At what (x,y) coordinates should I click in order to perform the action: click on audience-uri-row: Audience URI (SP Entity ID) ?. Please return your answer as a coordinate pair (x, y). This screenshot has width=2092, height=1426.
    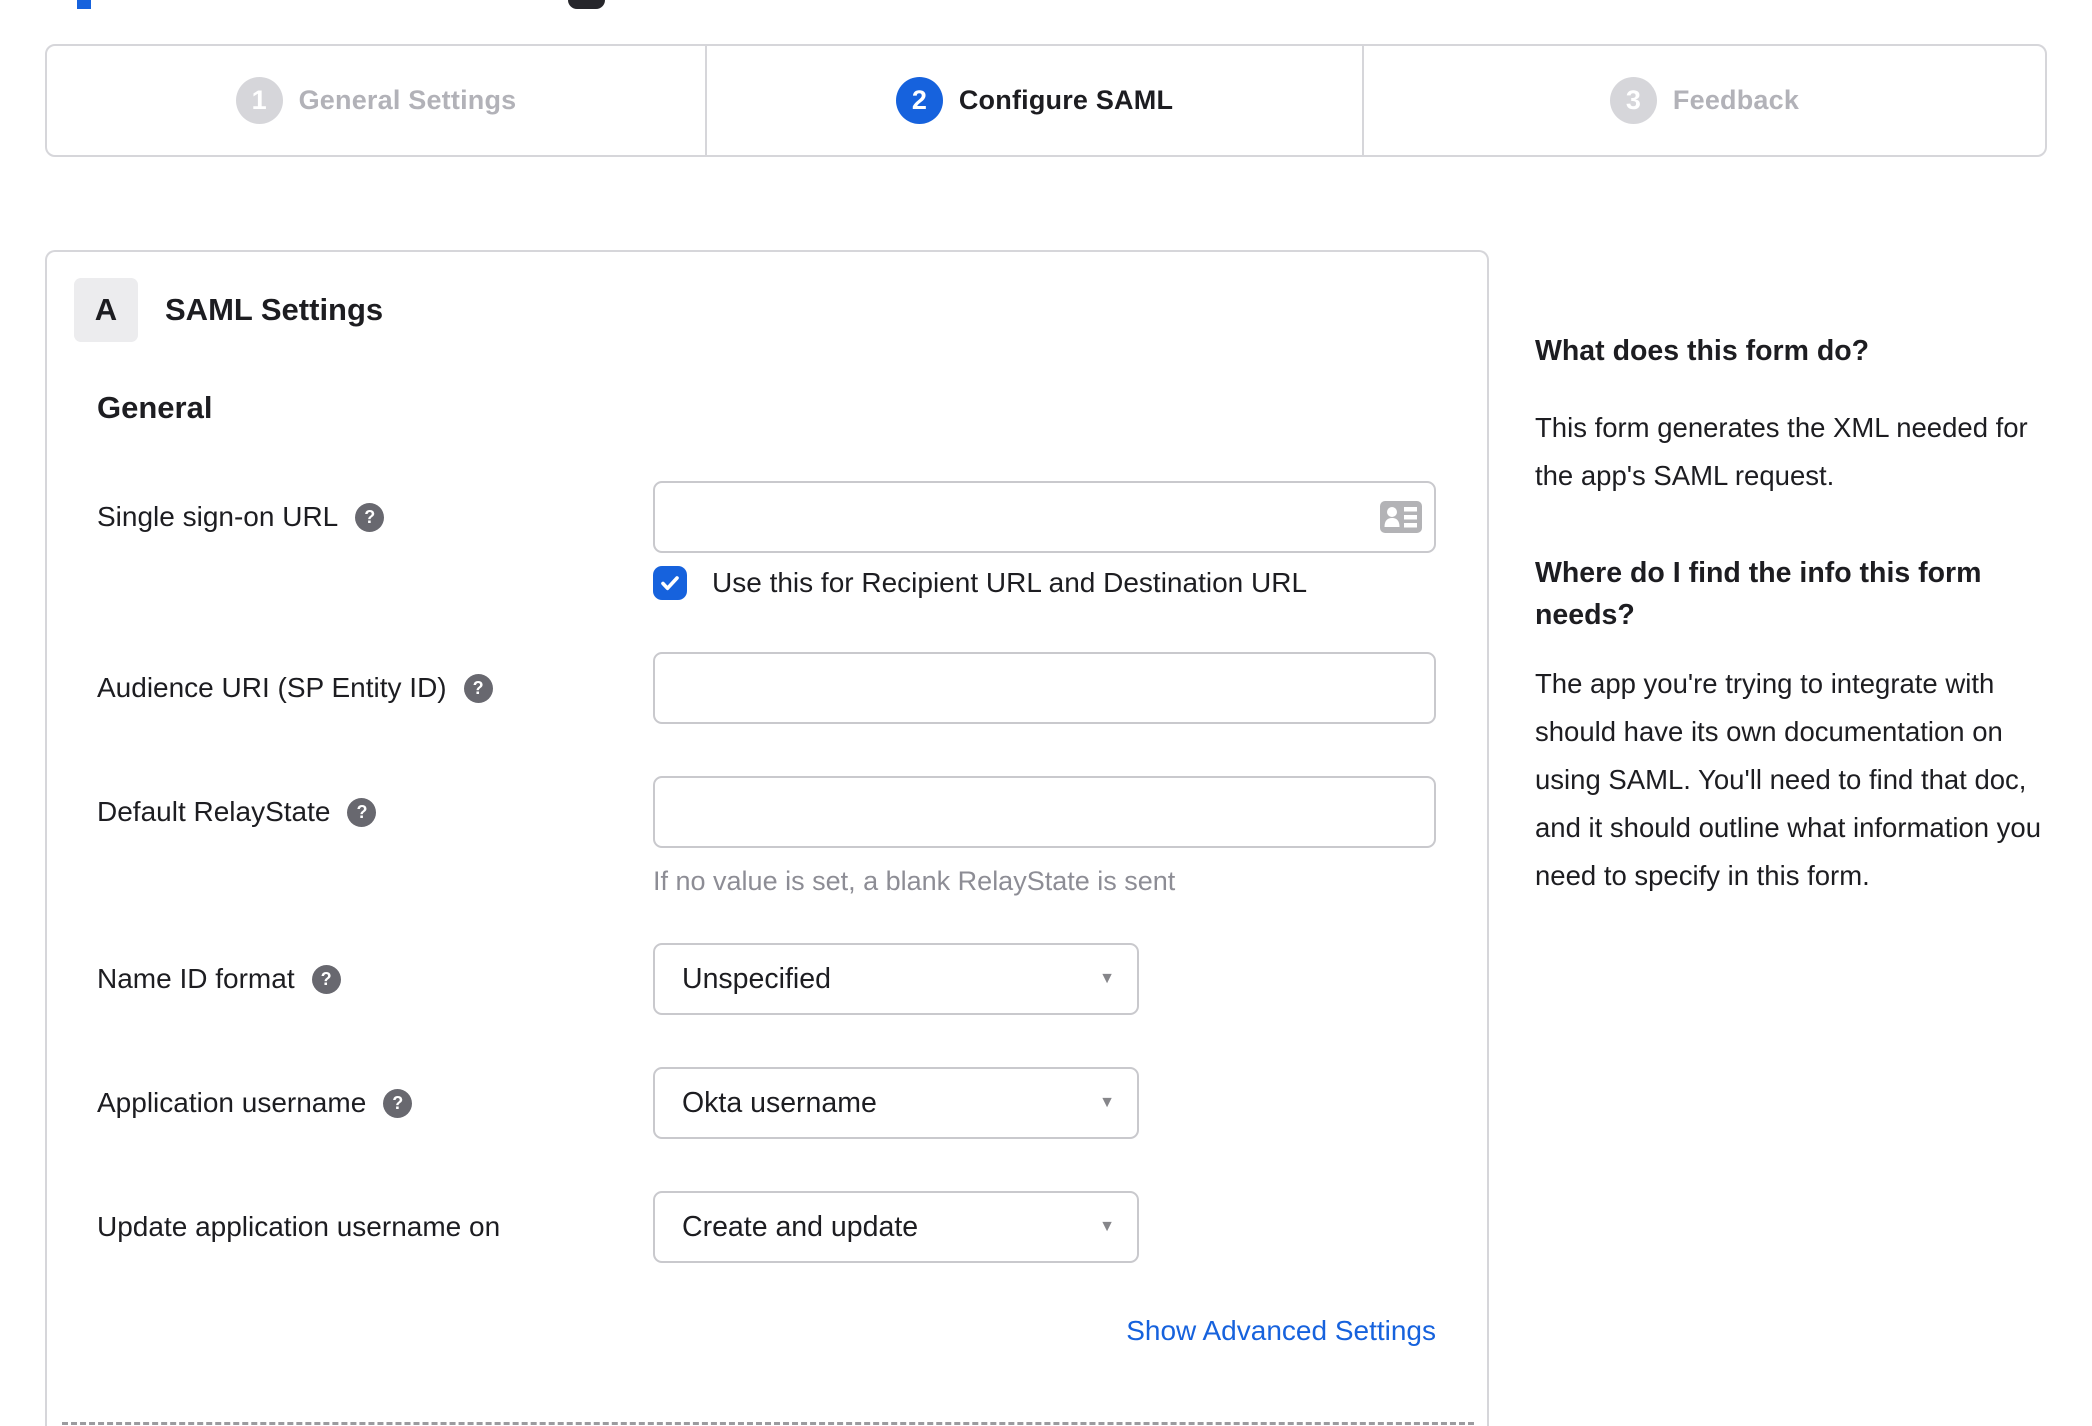
    Looking at the image, I should click on (767, 688).